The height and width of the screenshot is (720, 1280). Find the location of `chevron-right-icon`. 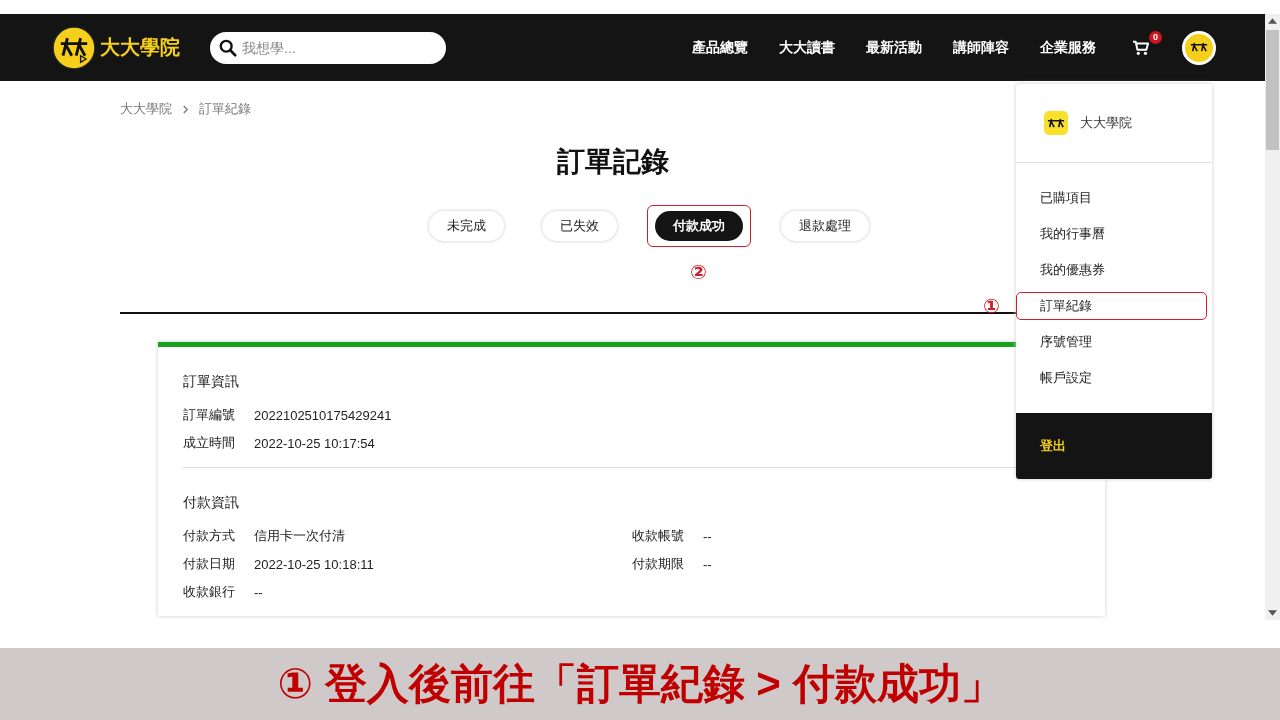

chevron-right-icon is located at coordinates (185, 109).